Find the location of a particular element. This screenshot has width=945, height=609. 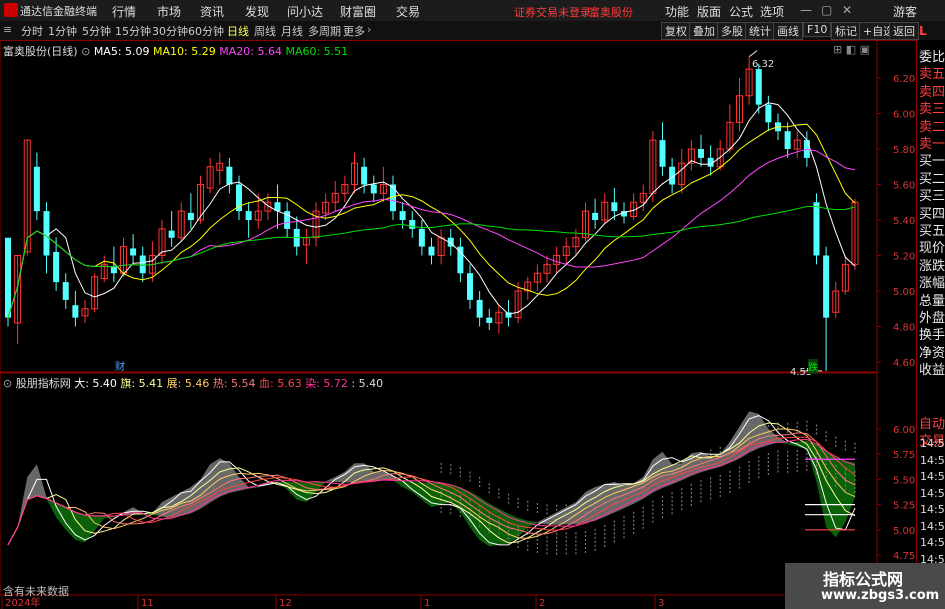

menu-hangqing: 行情 is located at coordinates (124, 11).